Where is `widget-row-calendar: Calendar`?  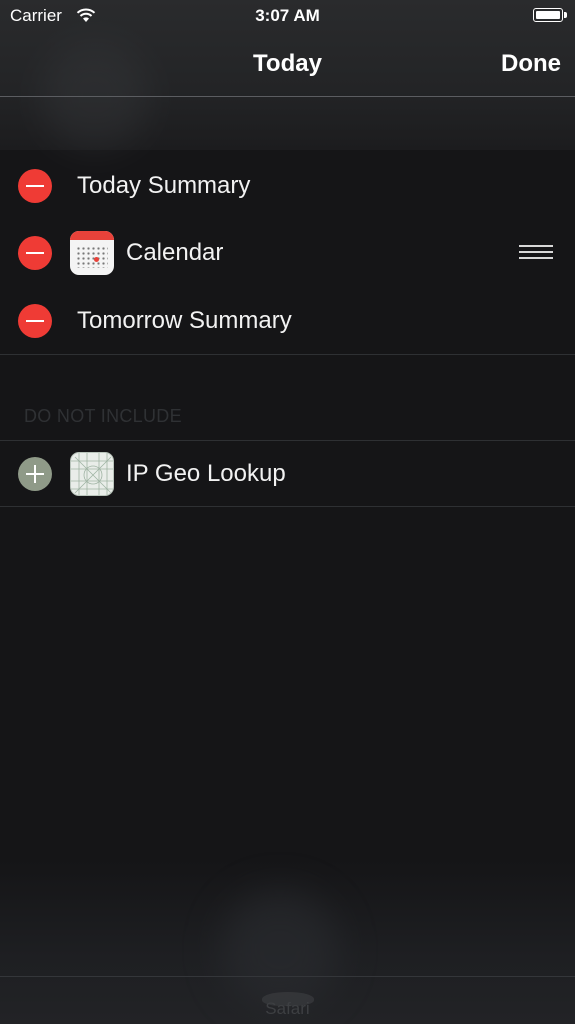 widget-row-calendar: Calendar is located at coordinates (287, 253).